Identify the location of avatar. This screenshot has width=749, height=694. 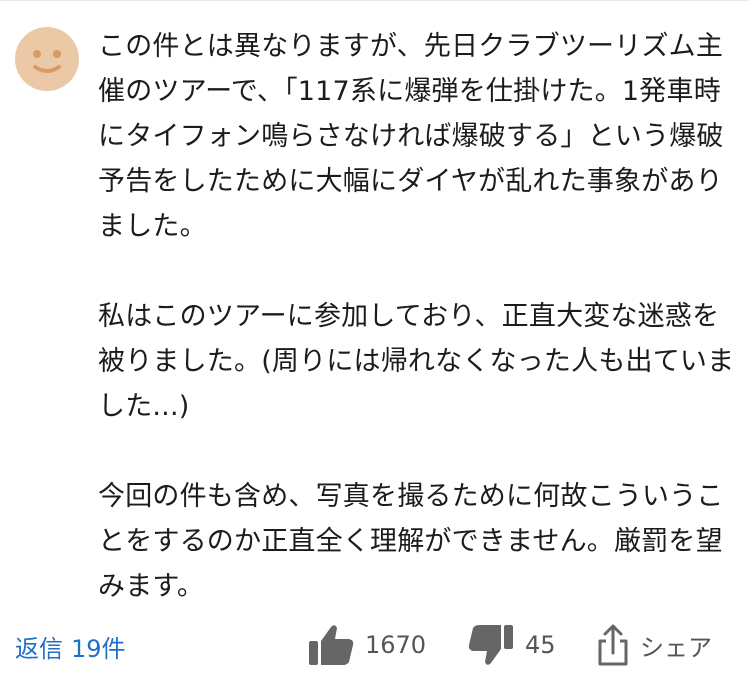
(47, 59).